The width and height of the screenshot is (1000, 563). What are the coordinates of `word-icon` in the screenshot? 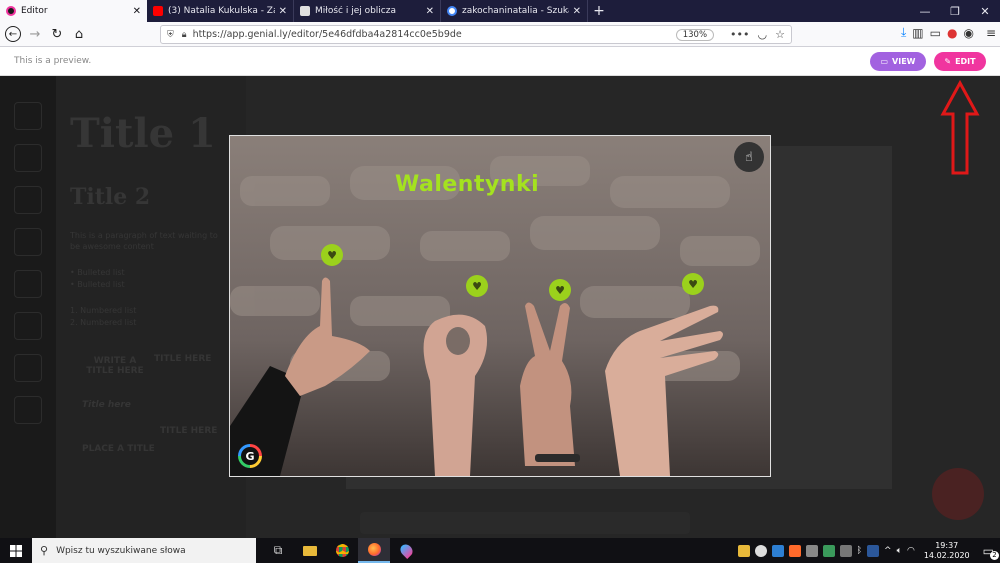 It's located at (873, 550).